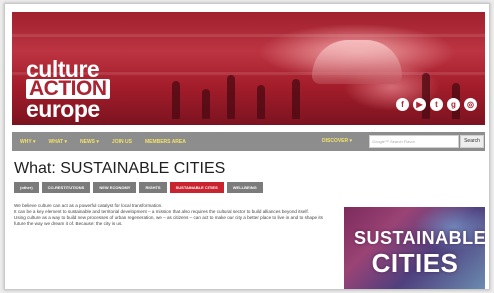 The image size is (494, 293). I want to click on facebook-icon: f, so click(402, 104).